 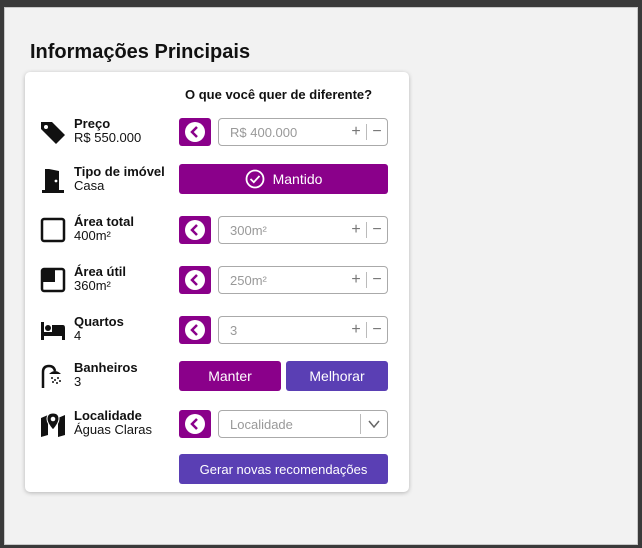 What do you see at coordinates (100, 271) in the screenshot?
I see `useful-area-label: Área útil` at bounding box center [100, 271].